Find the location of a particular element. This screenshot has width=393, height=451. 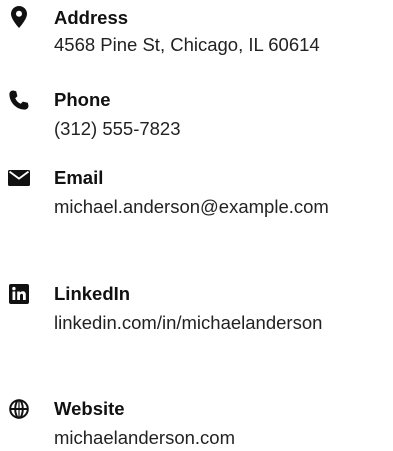

linkedin-icon is located at coordinates (19, 294).